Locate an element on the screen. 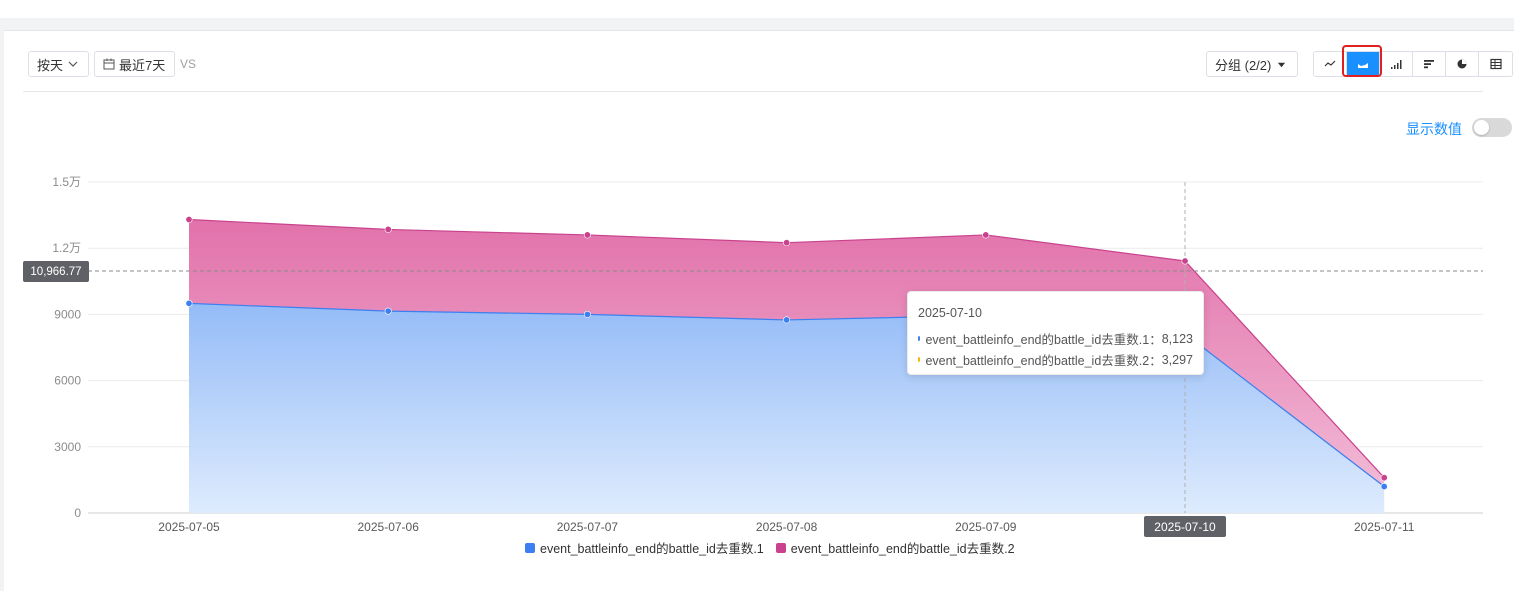 This screenshot has height=591, width=1514. legend-item-series1: event_battleinfo_end的battle_id去重数.1 is located at coordinates (644, 547).